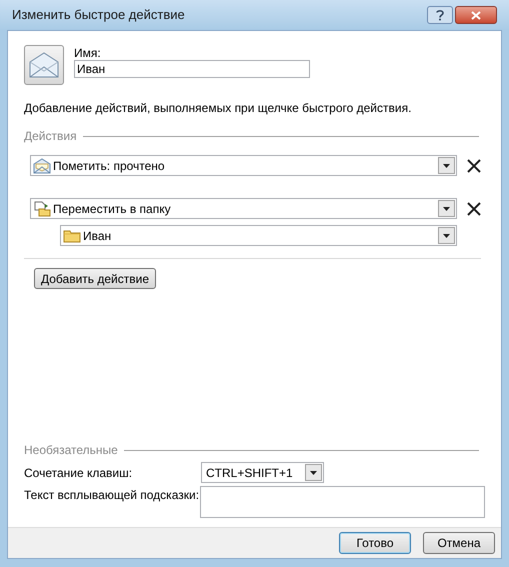  Describe the element at coordinates (71, 450) in the screenshot. I see `section-title: Необязательные` at that location.